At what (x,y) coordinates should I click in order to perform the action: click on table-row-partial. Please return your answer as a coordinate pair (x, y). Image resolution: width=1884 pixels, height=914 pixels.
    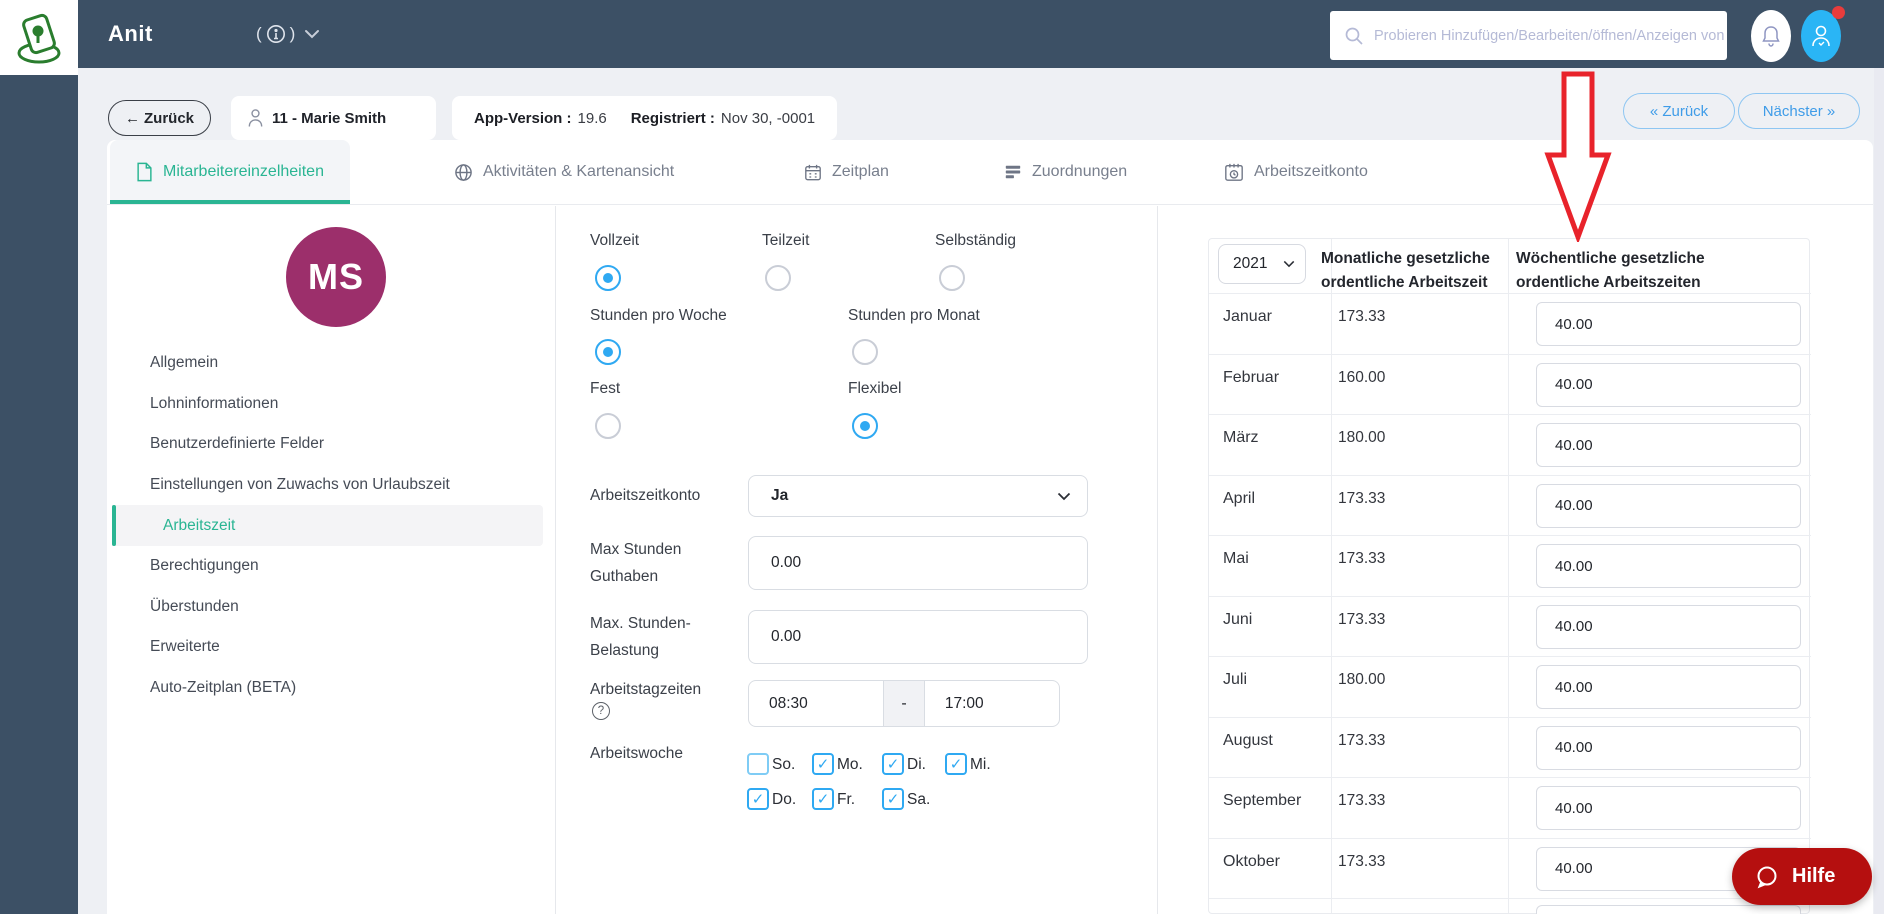
    Looking at the image, I should click on (1510, 906).